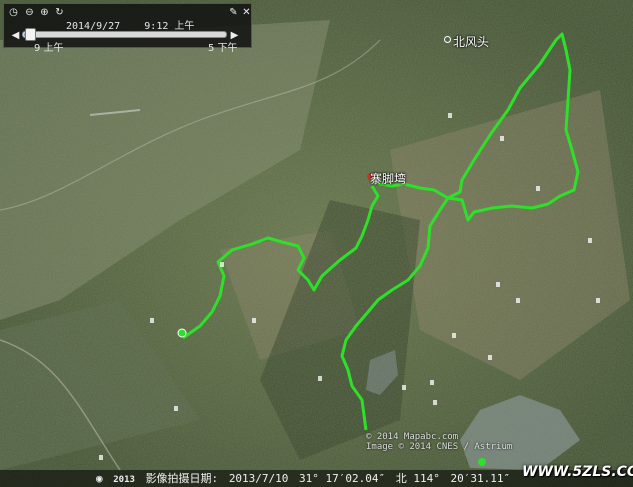 The width and height of the screenshot is (633, 487). What do you see at coordinates (15, 35) in the screenshot?
I see `play-icon: ◀` at bounding box center [15, 35].